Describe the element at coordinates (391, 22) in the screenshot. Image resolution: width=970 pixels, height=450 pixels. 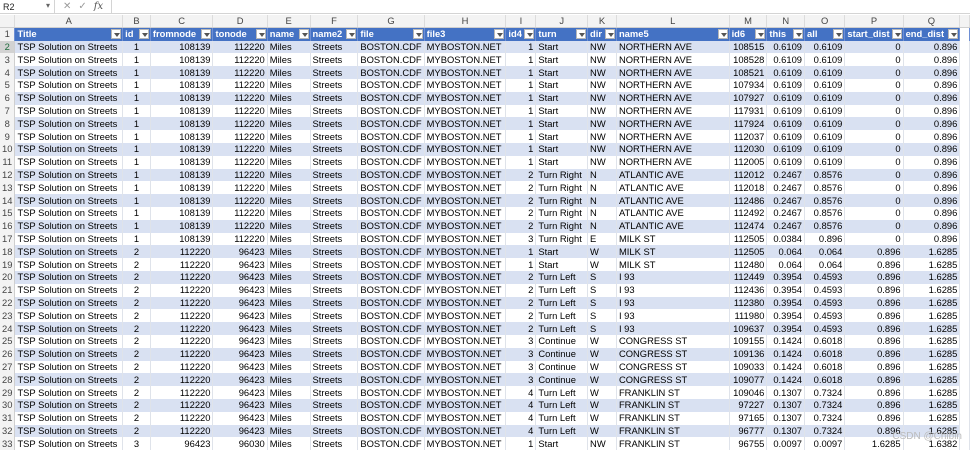
I see `column-header-g: G` at that location.